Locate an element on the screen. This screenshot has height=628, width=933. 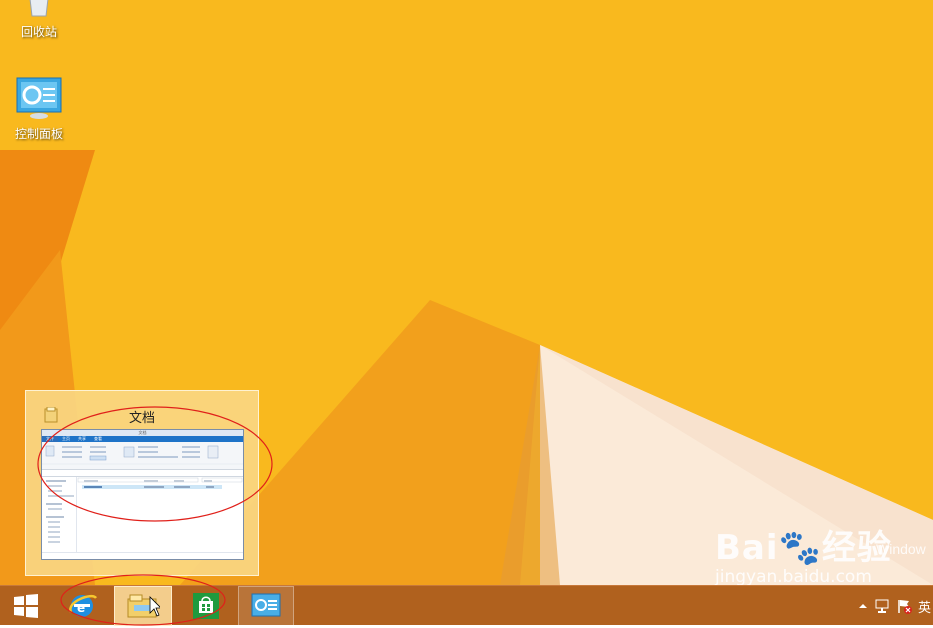
control-panel-label: 控制面板 is located at coordinates (38, 134).